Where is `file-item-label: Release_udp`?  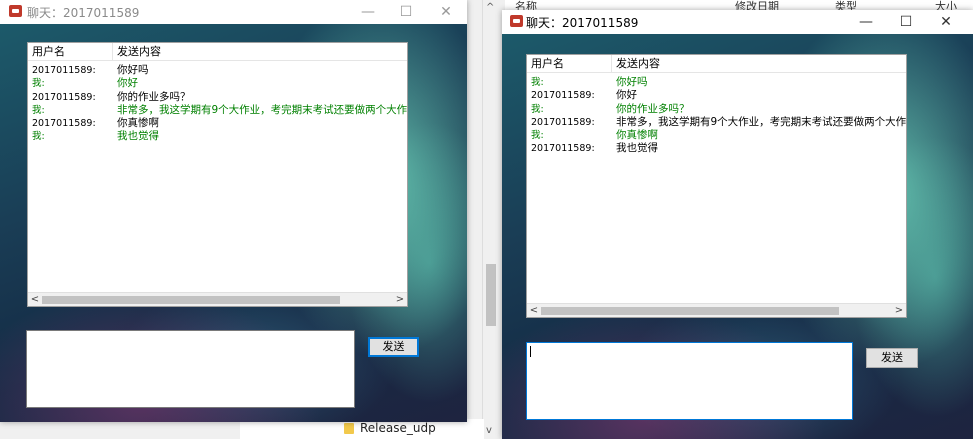 file-item-label: Release_udp is located at coordinates (398, 428).